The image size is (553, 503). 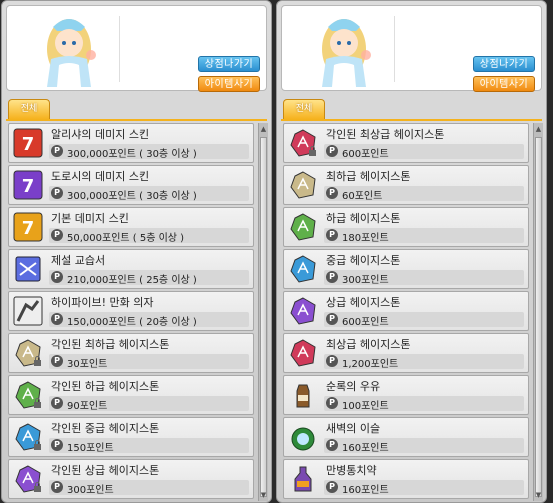 I want to click on item-name: 최상급 헤이지스톤, so click(x=368, y=344).